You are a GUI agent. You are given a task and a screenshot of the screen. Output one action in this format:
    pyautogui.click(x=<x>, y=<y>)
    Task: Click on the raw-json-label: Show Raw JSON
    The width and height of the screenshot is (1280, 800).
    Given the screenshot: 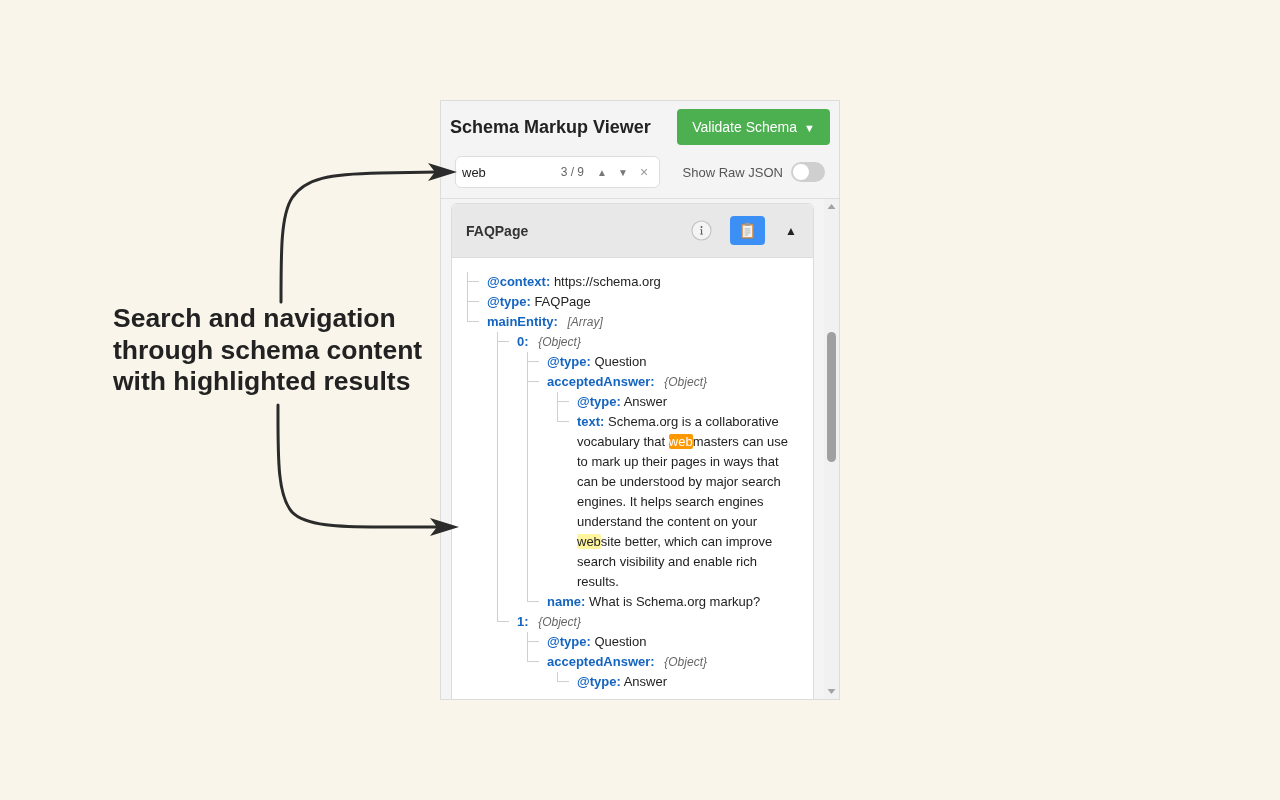 What is the action you would take?
    pyautogui.click(x=732, y=172)
    